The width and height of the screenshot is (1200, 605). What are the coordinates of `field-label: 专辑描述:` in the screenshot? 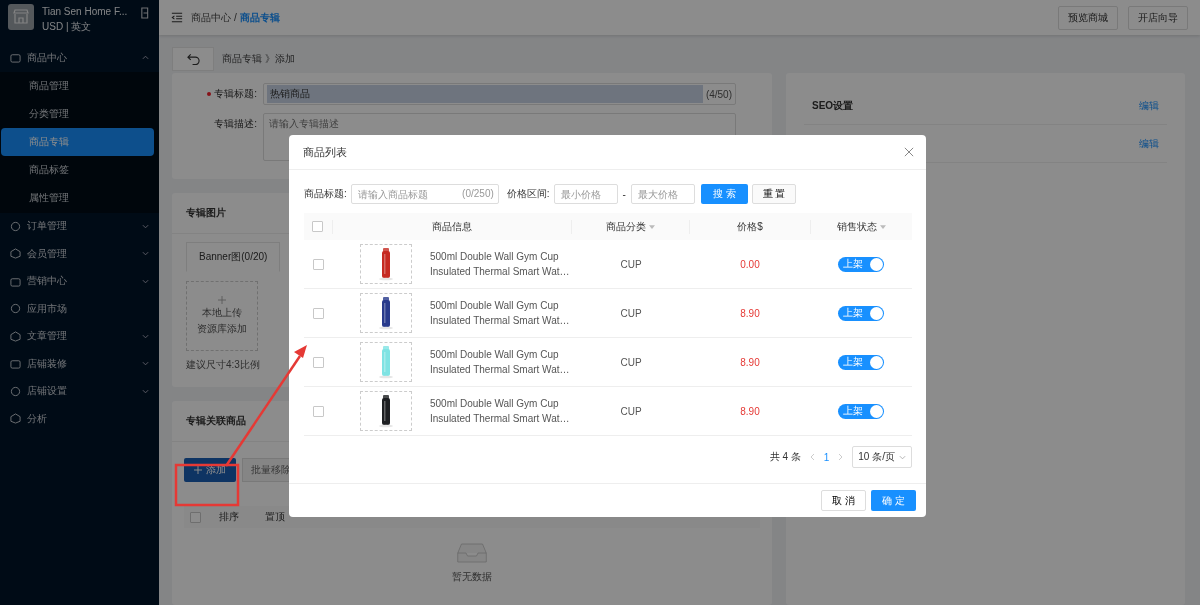 It's located at (235, 124).